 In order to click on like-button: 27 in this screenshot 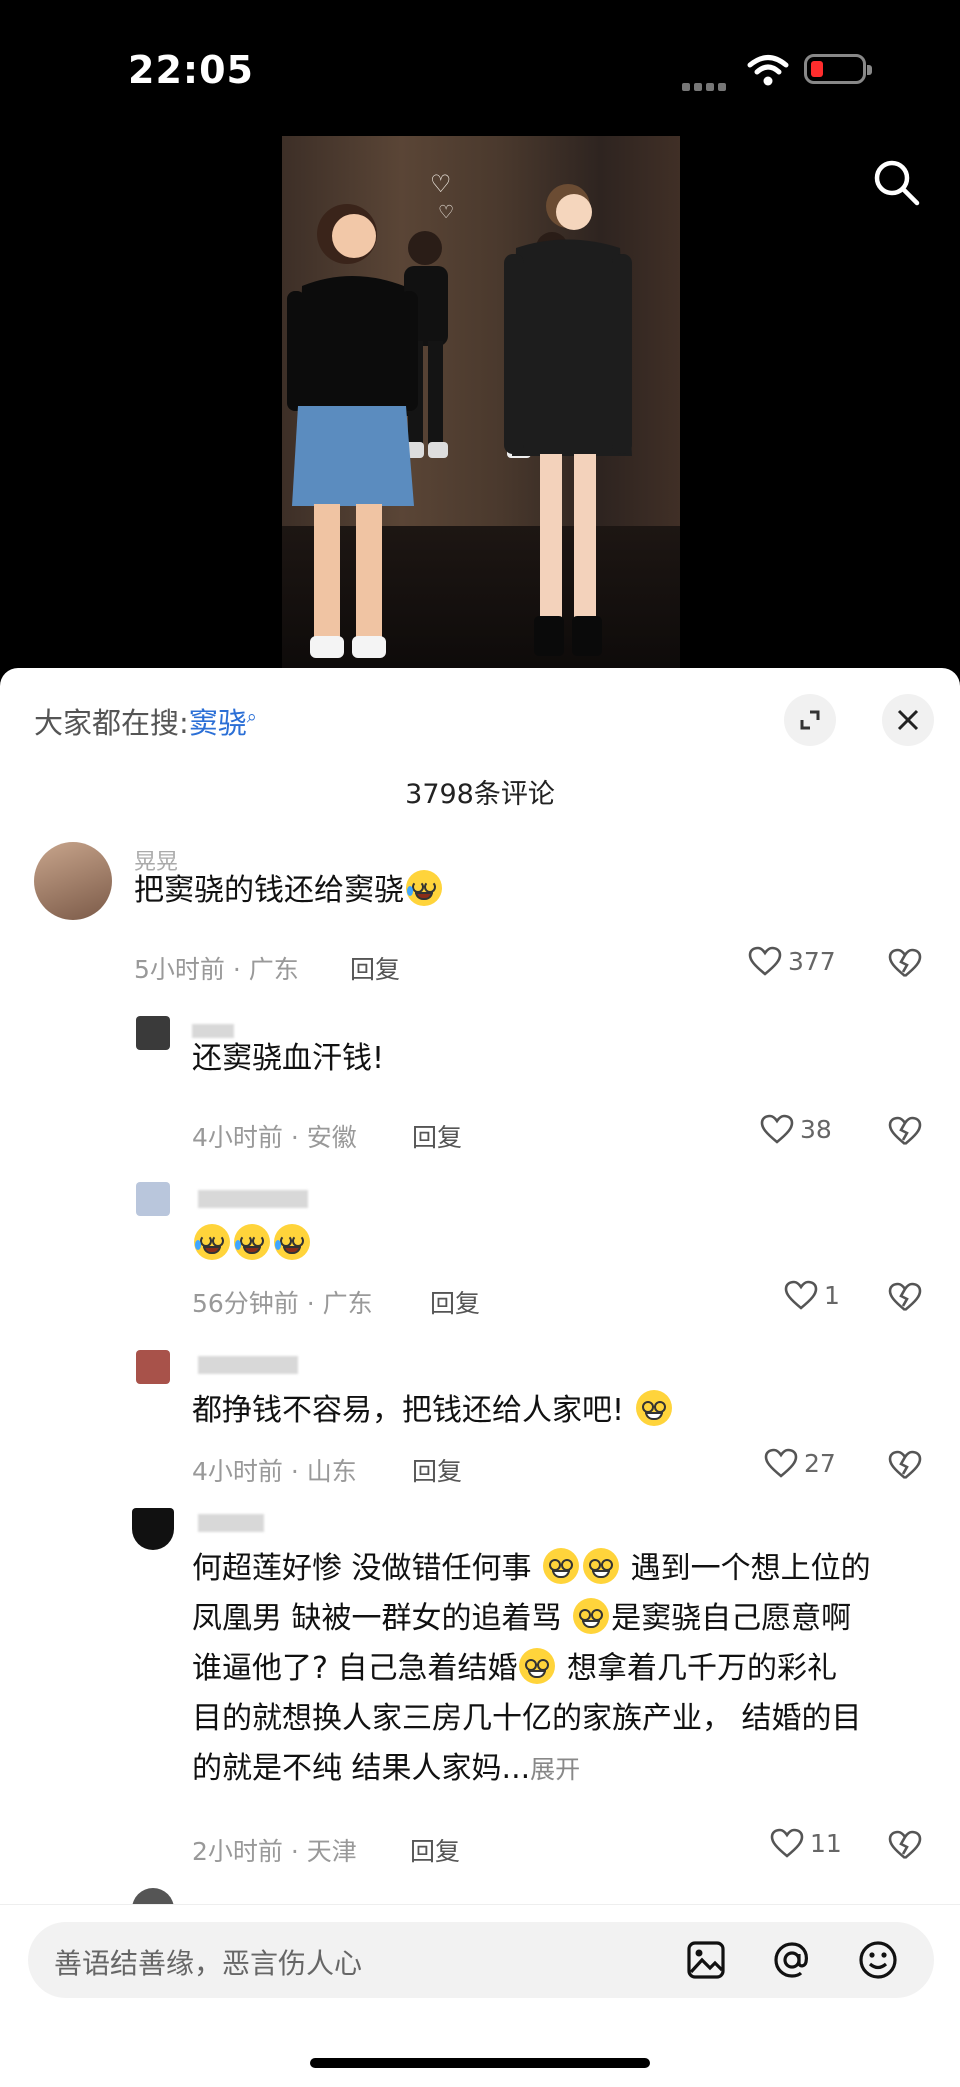, I will do `click(800, 1463)`.